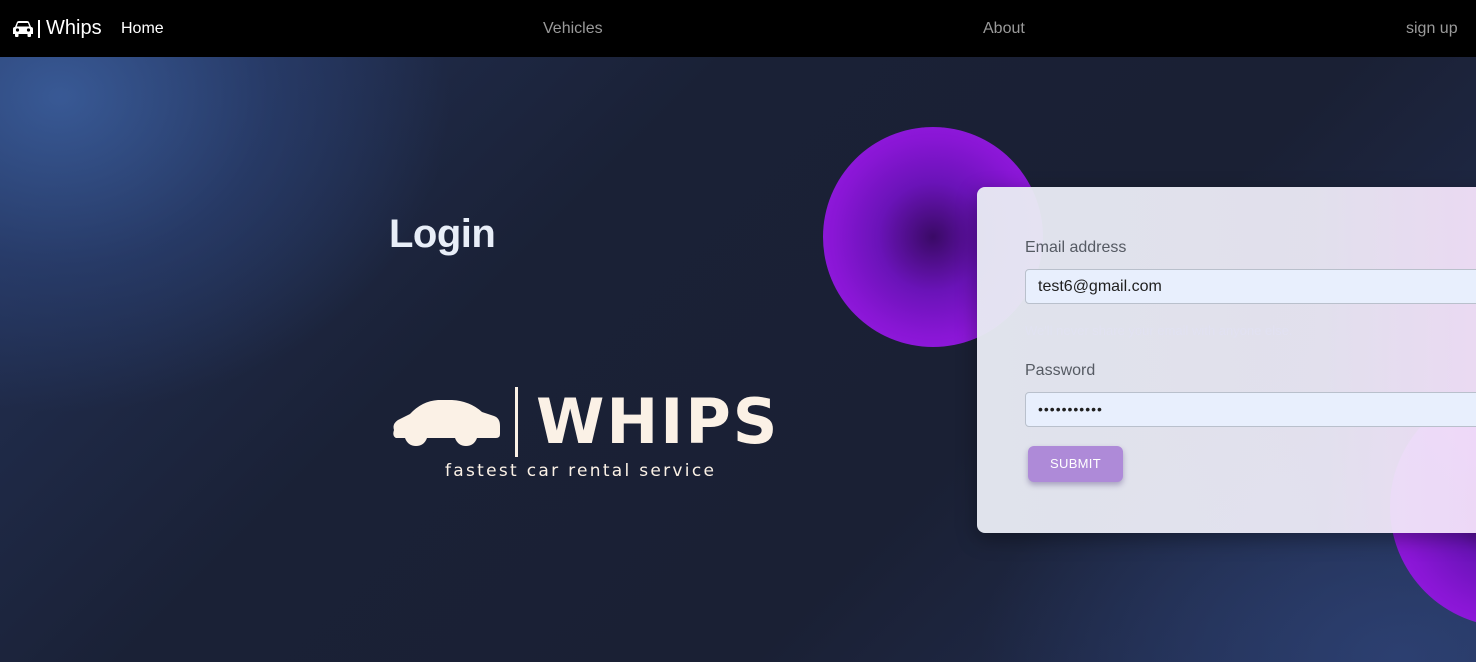 The width and height of the screenshot is (1476, 662). Describe the element at coordinates (142, 28) in the screenshot. I see `nav-home: Home` at that location.